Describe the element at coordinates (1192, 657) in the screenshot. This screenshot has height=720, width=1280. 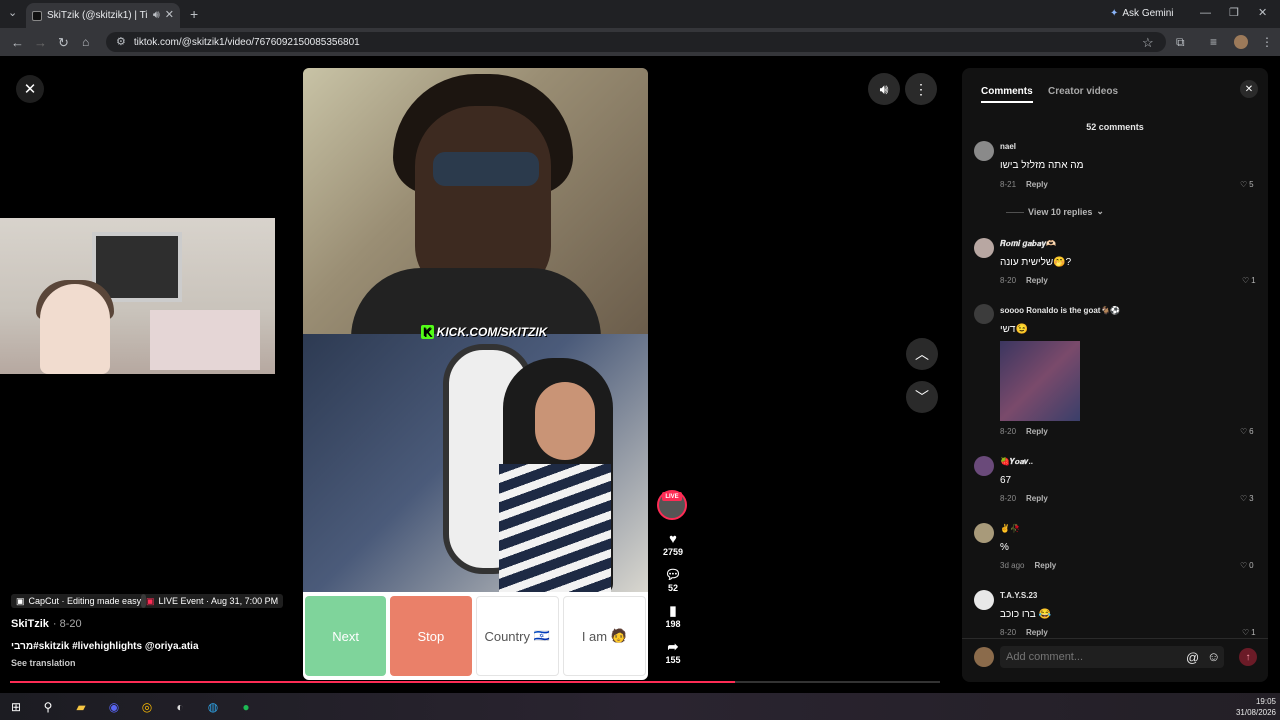
I see `mention-icon: @` at that location.